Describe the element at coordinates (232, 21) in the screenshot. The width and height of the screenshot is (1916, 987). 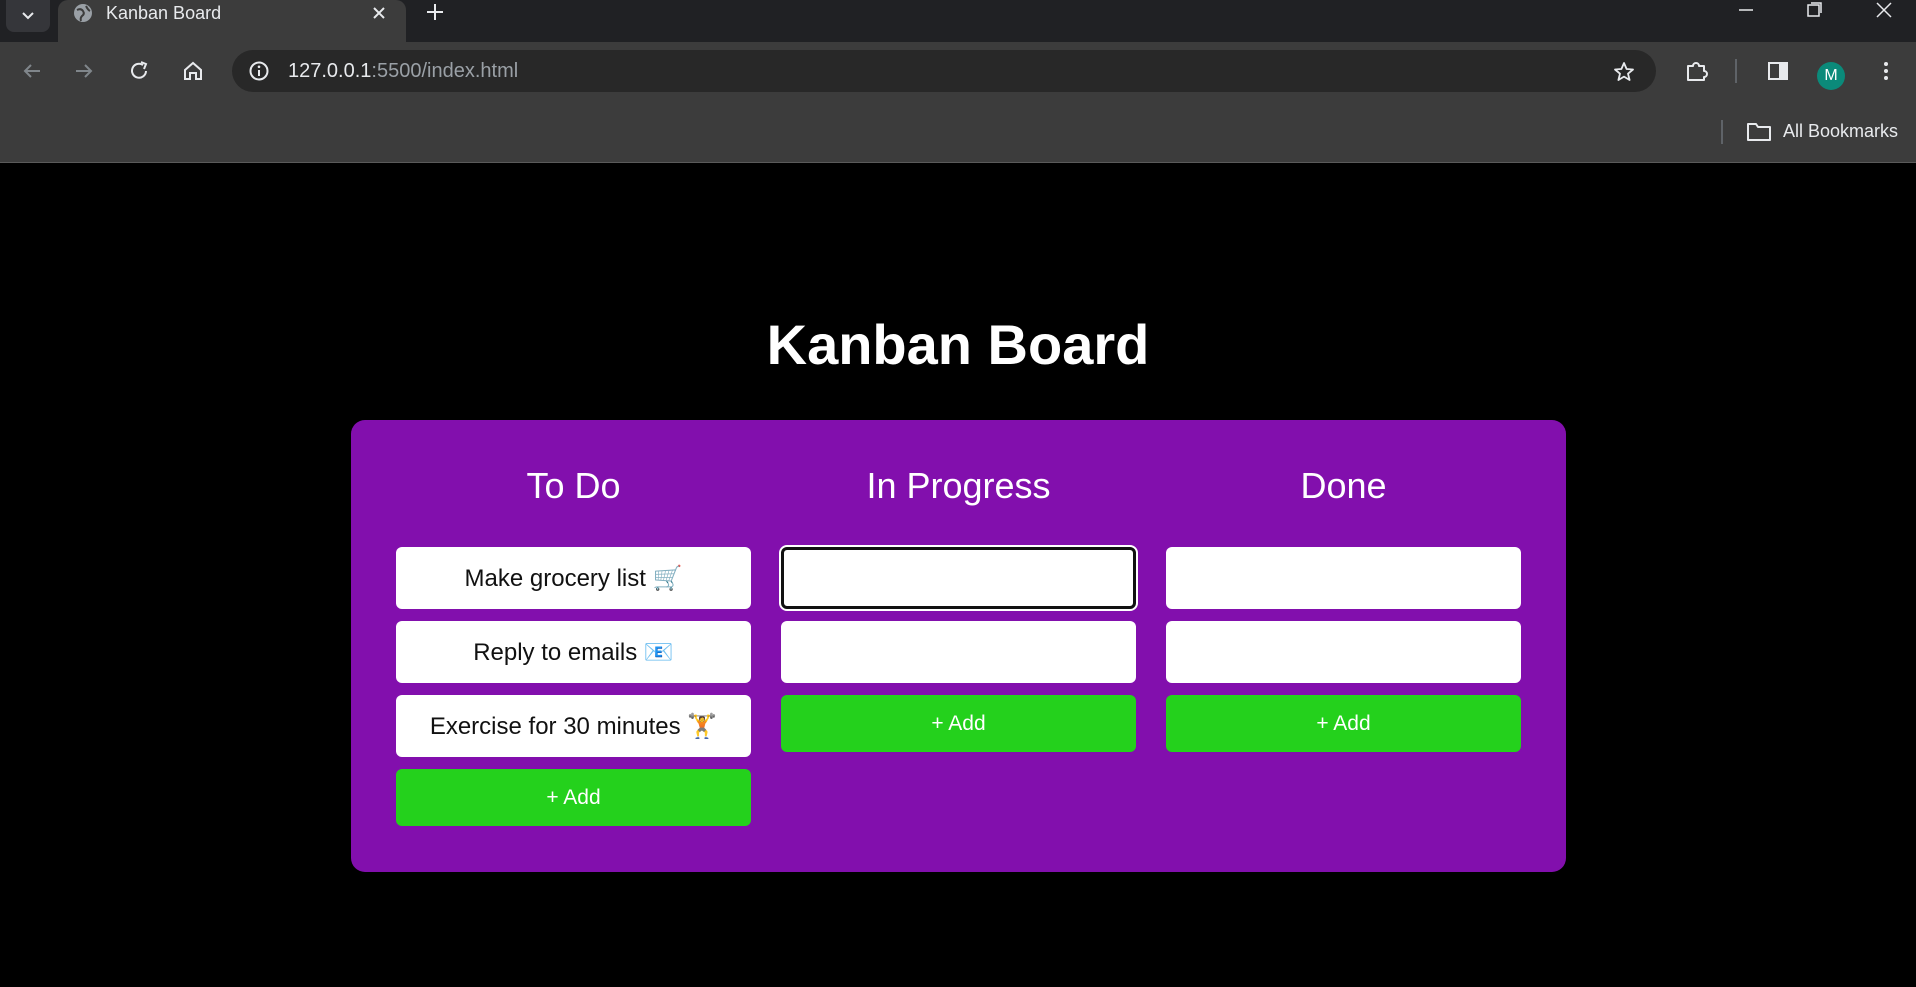
I see `browser-tab: Kanban Board` at that location.